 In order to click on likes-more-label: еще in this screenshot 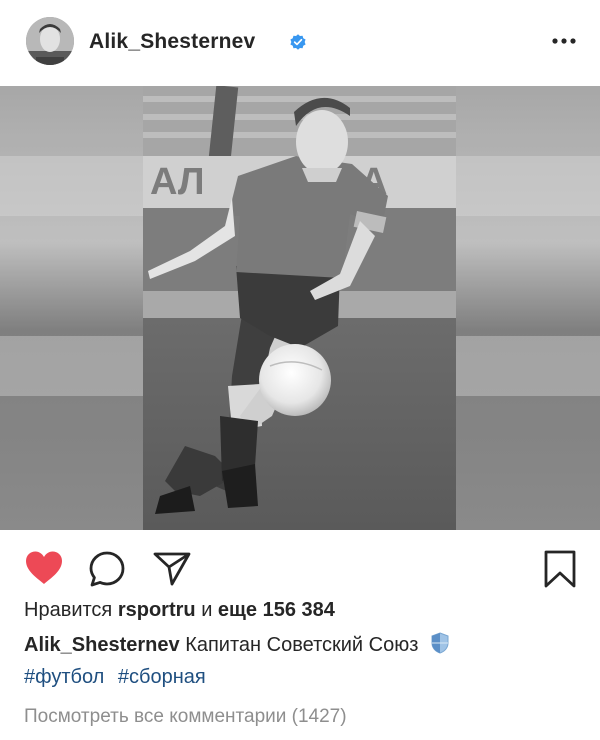, I will do `click(237, 610)`.